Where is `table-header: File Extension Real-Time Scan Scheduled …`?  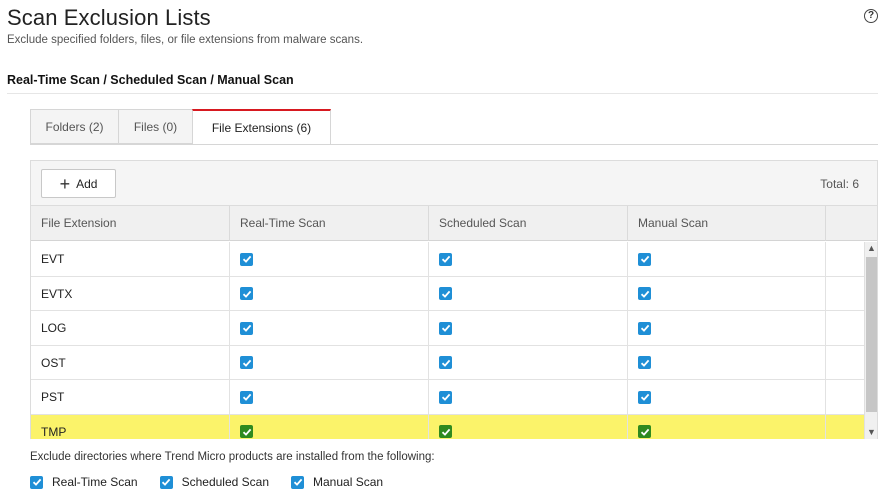 table-header: File Extension Real-Time Scan Scheduled … is located at coordinates (454, 223).